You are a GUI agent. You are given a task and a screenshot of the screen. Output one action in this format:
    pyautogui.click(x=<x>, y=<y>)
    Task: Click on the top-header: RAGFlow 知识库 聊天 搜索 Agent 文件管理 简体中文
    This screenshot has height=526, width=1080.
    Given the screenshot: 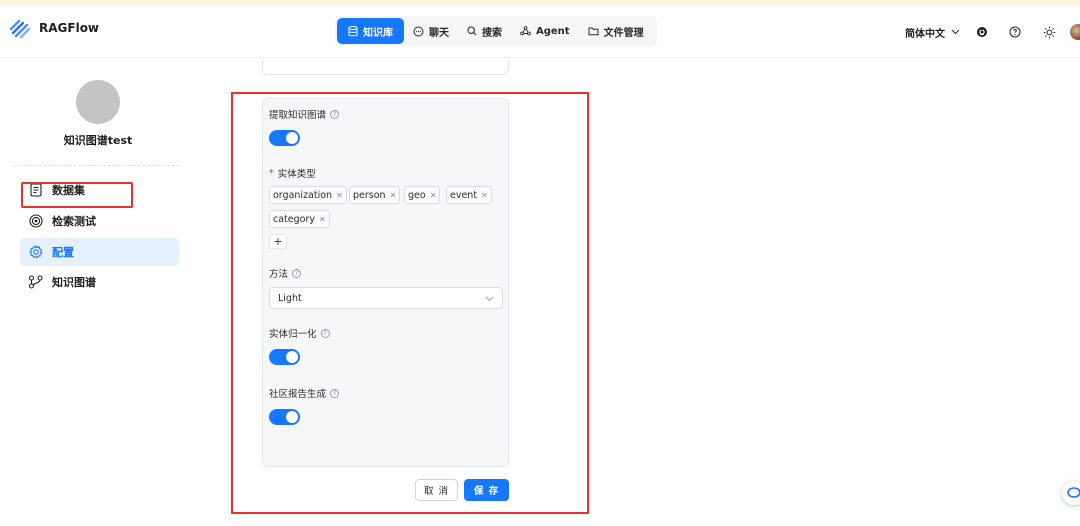 What is the action you would take?
    pyautogui.click(x=540, y=32)
    